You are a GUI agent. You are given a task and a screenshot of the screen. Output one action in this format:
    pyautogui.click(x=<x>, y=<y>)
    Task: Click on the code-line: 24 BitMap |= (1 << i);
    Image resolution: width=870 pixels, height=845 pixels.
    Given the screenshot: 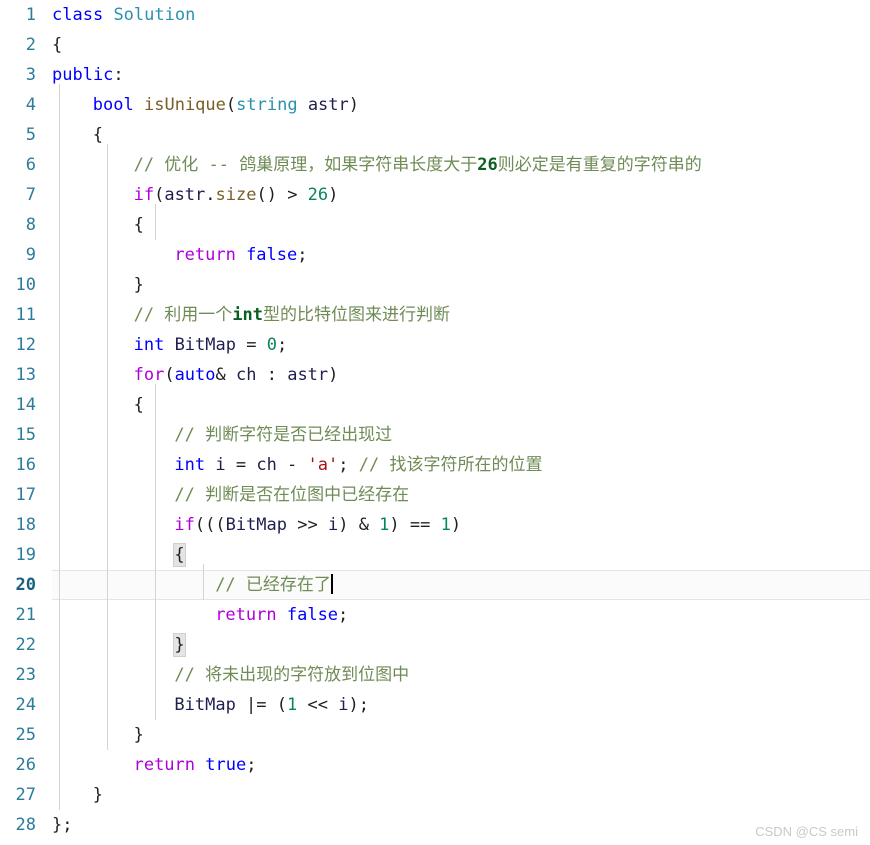 What is the action you would take?
    pyautogui.click(x=435, y=705)
    